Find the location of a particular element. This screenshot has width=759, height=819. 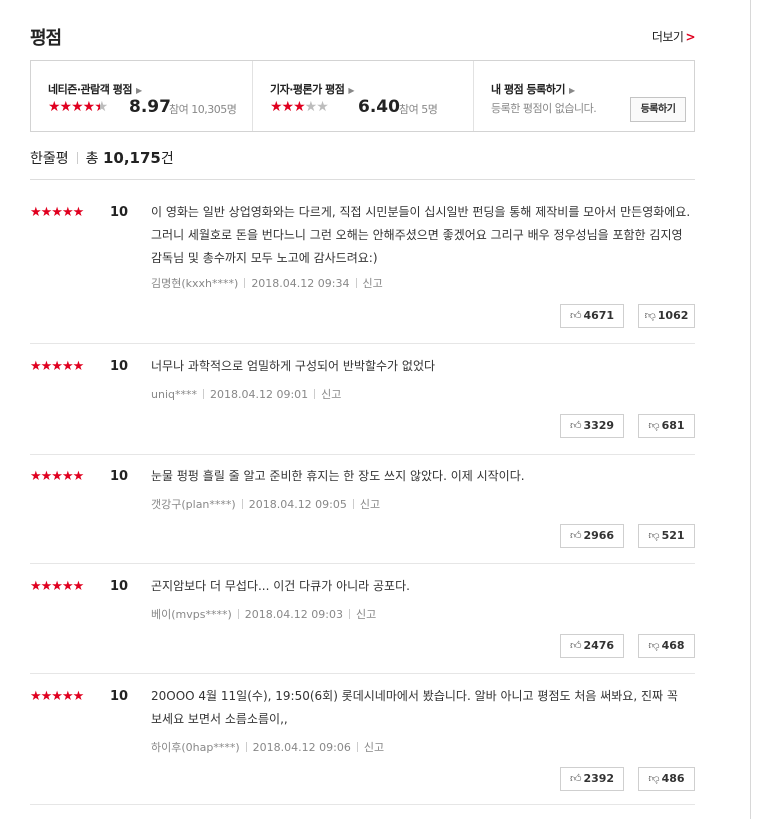

dislike-button: 👎︎ 486 is located at coordinates (666, 779).